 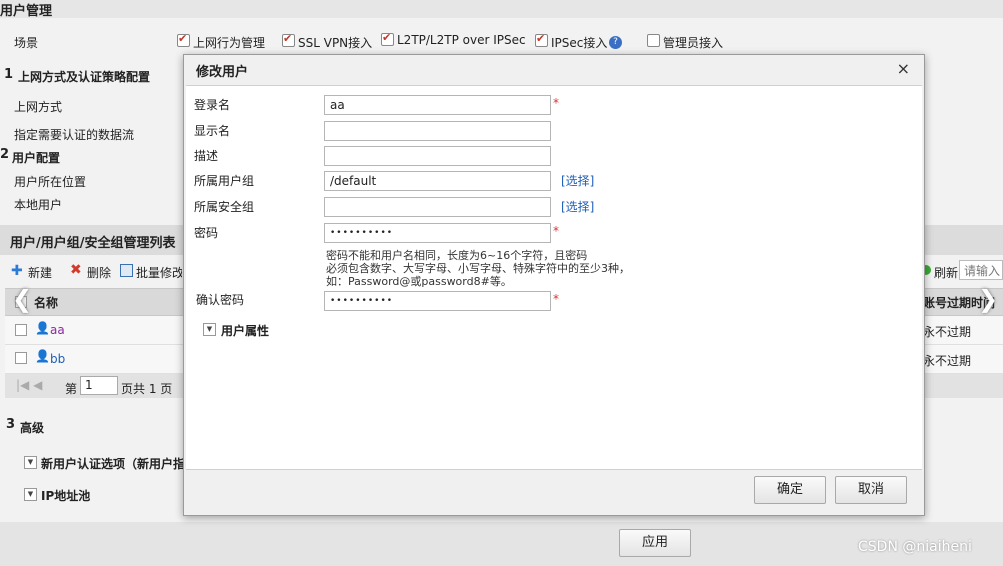 What do you see at coordinates (615, 42) in the screenshot?
I see `help-icon: ?` at bounding box center [615, 42].